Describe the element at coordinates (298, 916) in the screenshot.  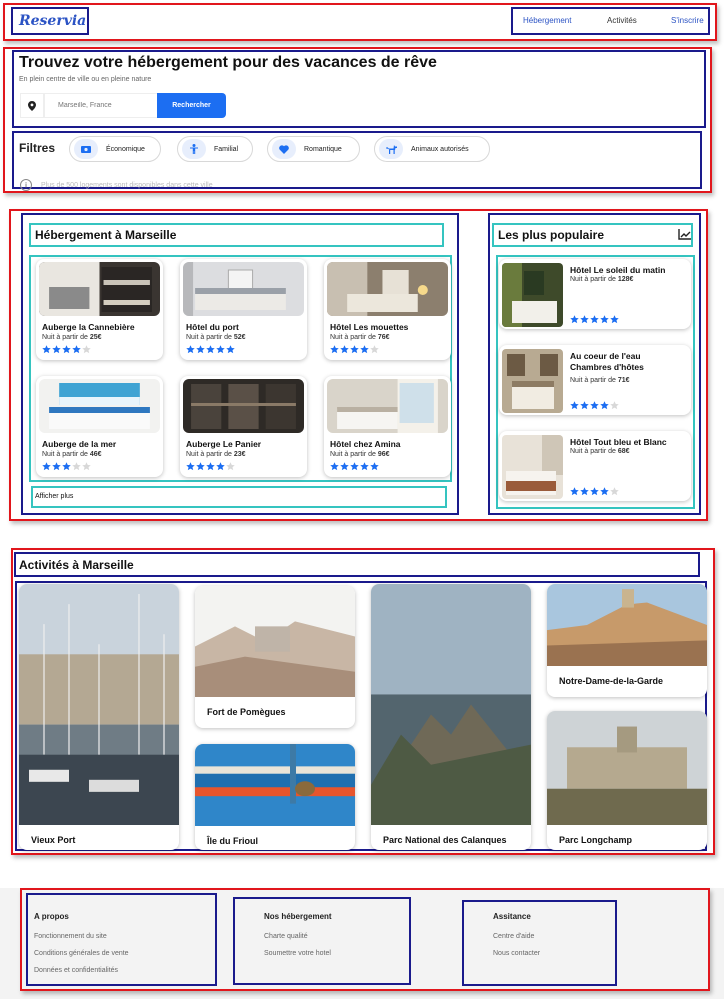
I see `footer-column-title: Nos hébergement` at that location.